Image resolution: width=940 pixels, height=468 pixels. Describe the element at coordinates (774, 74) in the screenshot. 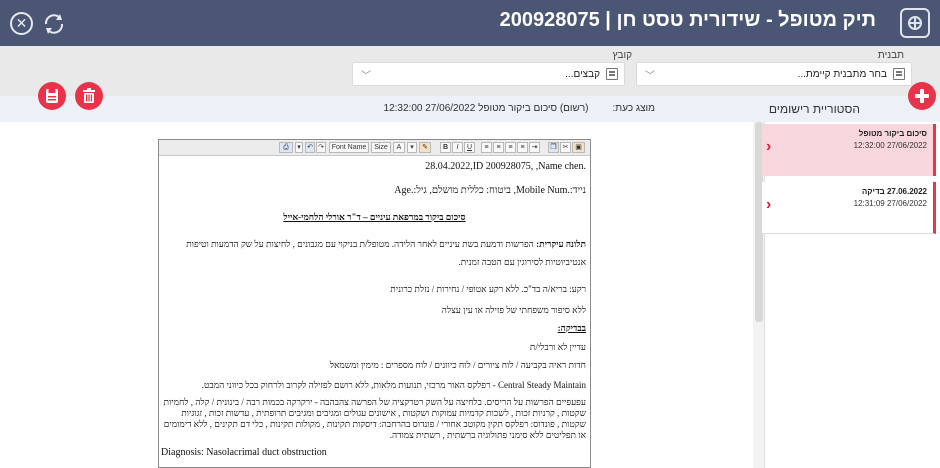

I see `template-select: בחר מתבנית קיימת... ﹀` at that location.